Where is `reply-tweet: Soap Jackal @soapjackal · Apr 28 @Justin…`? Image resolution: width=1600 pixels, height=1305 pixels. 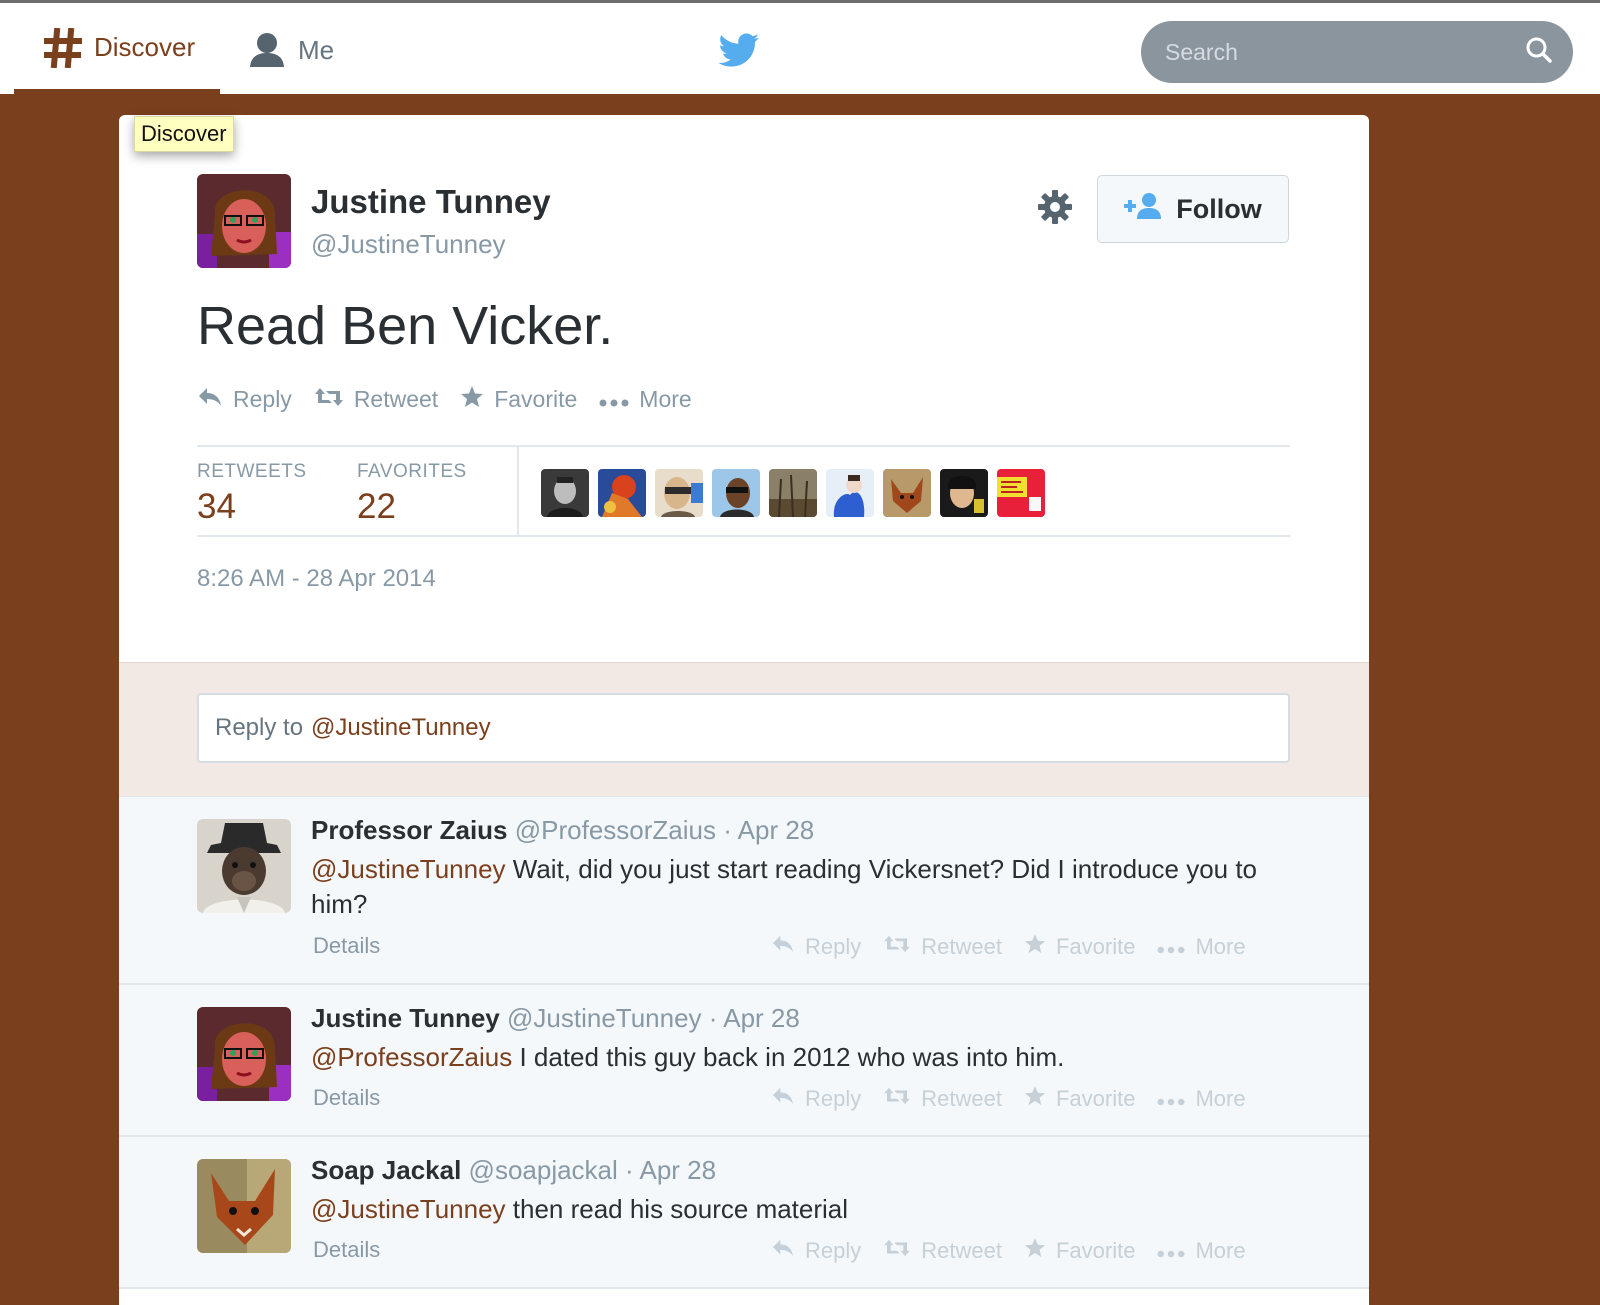 reply-tweet: Soap Jackal @soapjackal · Apr 28 @Justin… is located at coordinates (744, 1213).